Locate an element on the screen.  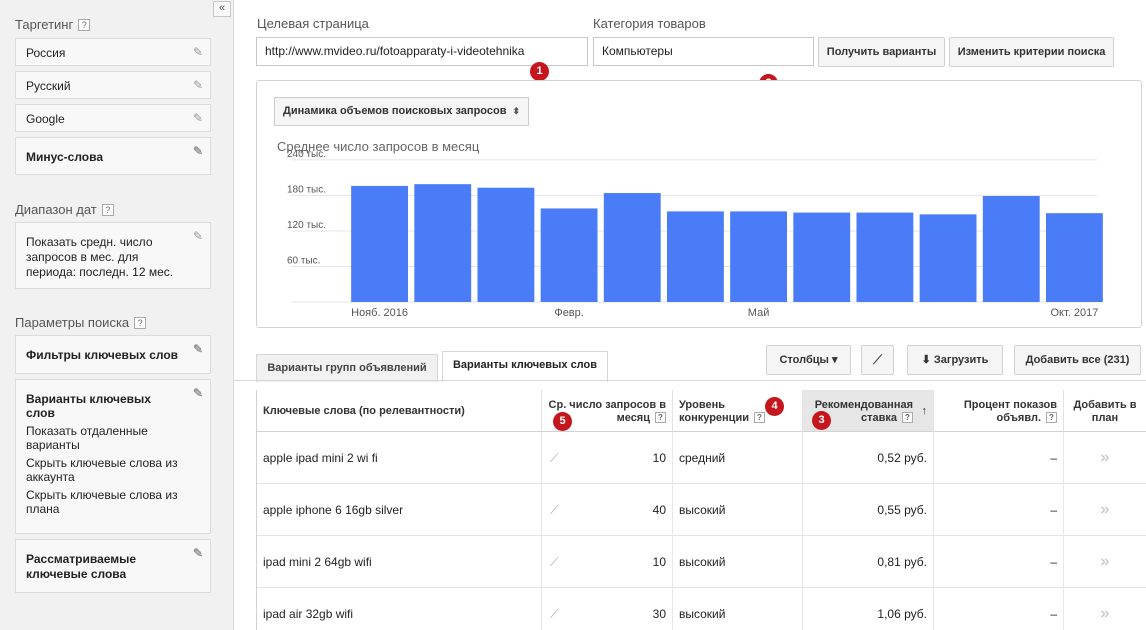
category-label: Категория товаров is located at coordinates (649, 23).